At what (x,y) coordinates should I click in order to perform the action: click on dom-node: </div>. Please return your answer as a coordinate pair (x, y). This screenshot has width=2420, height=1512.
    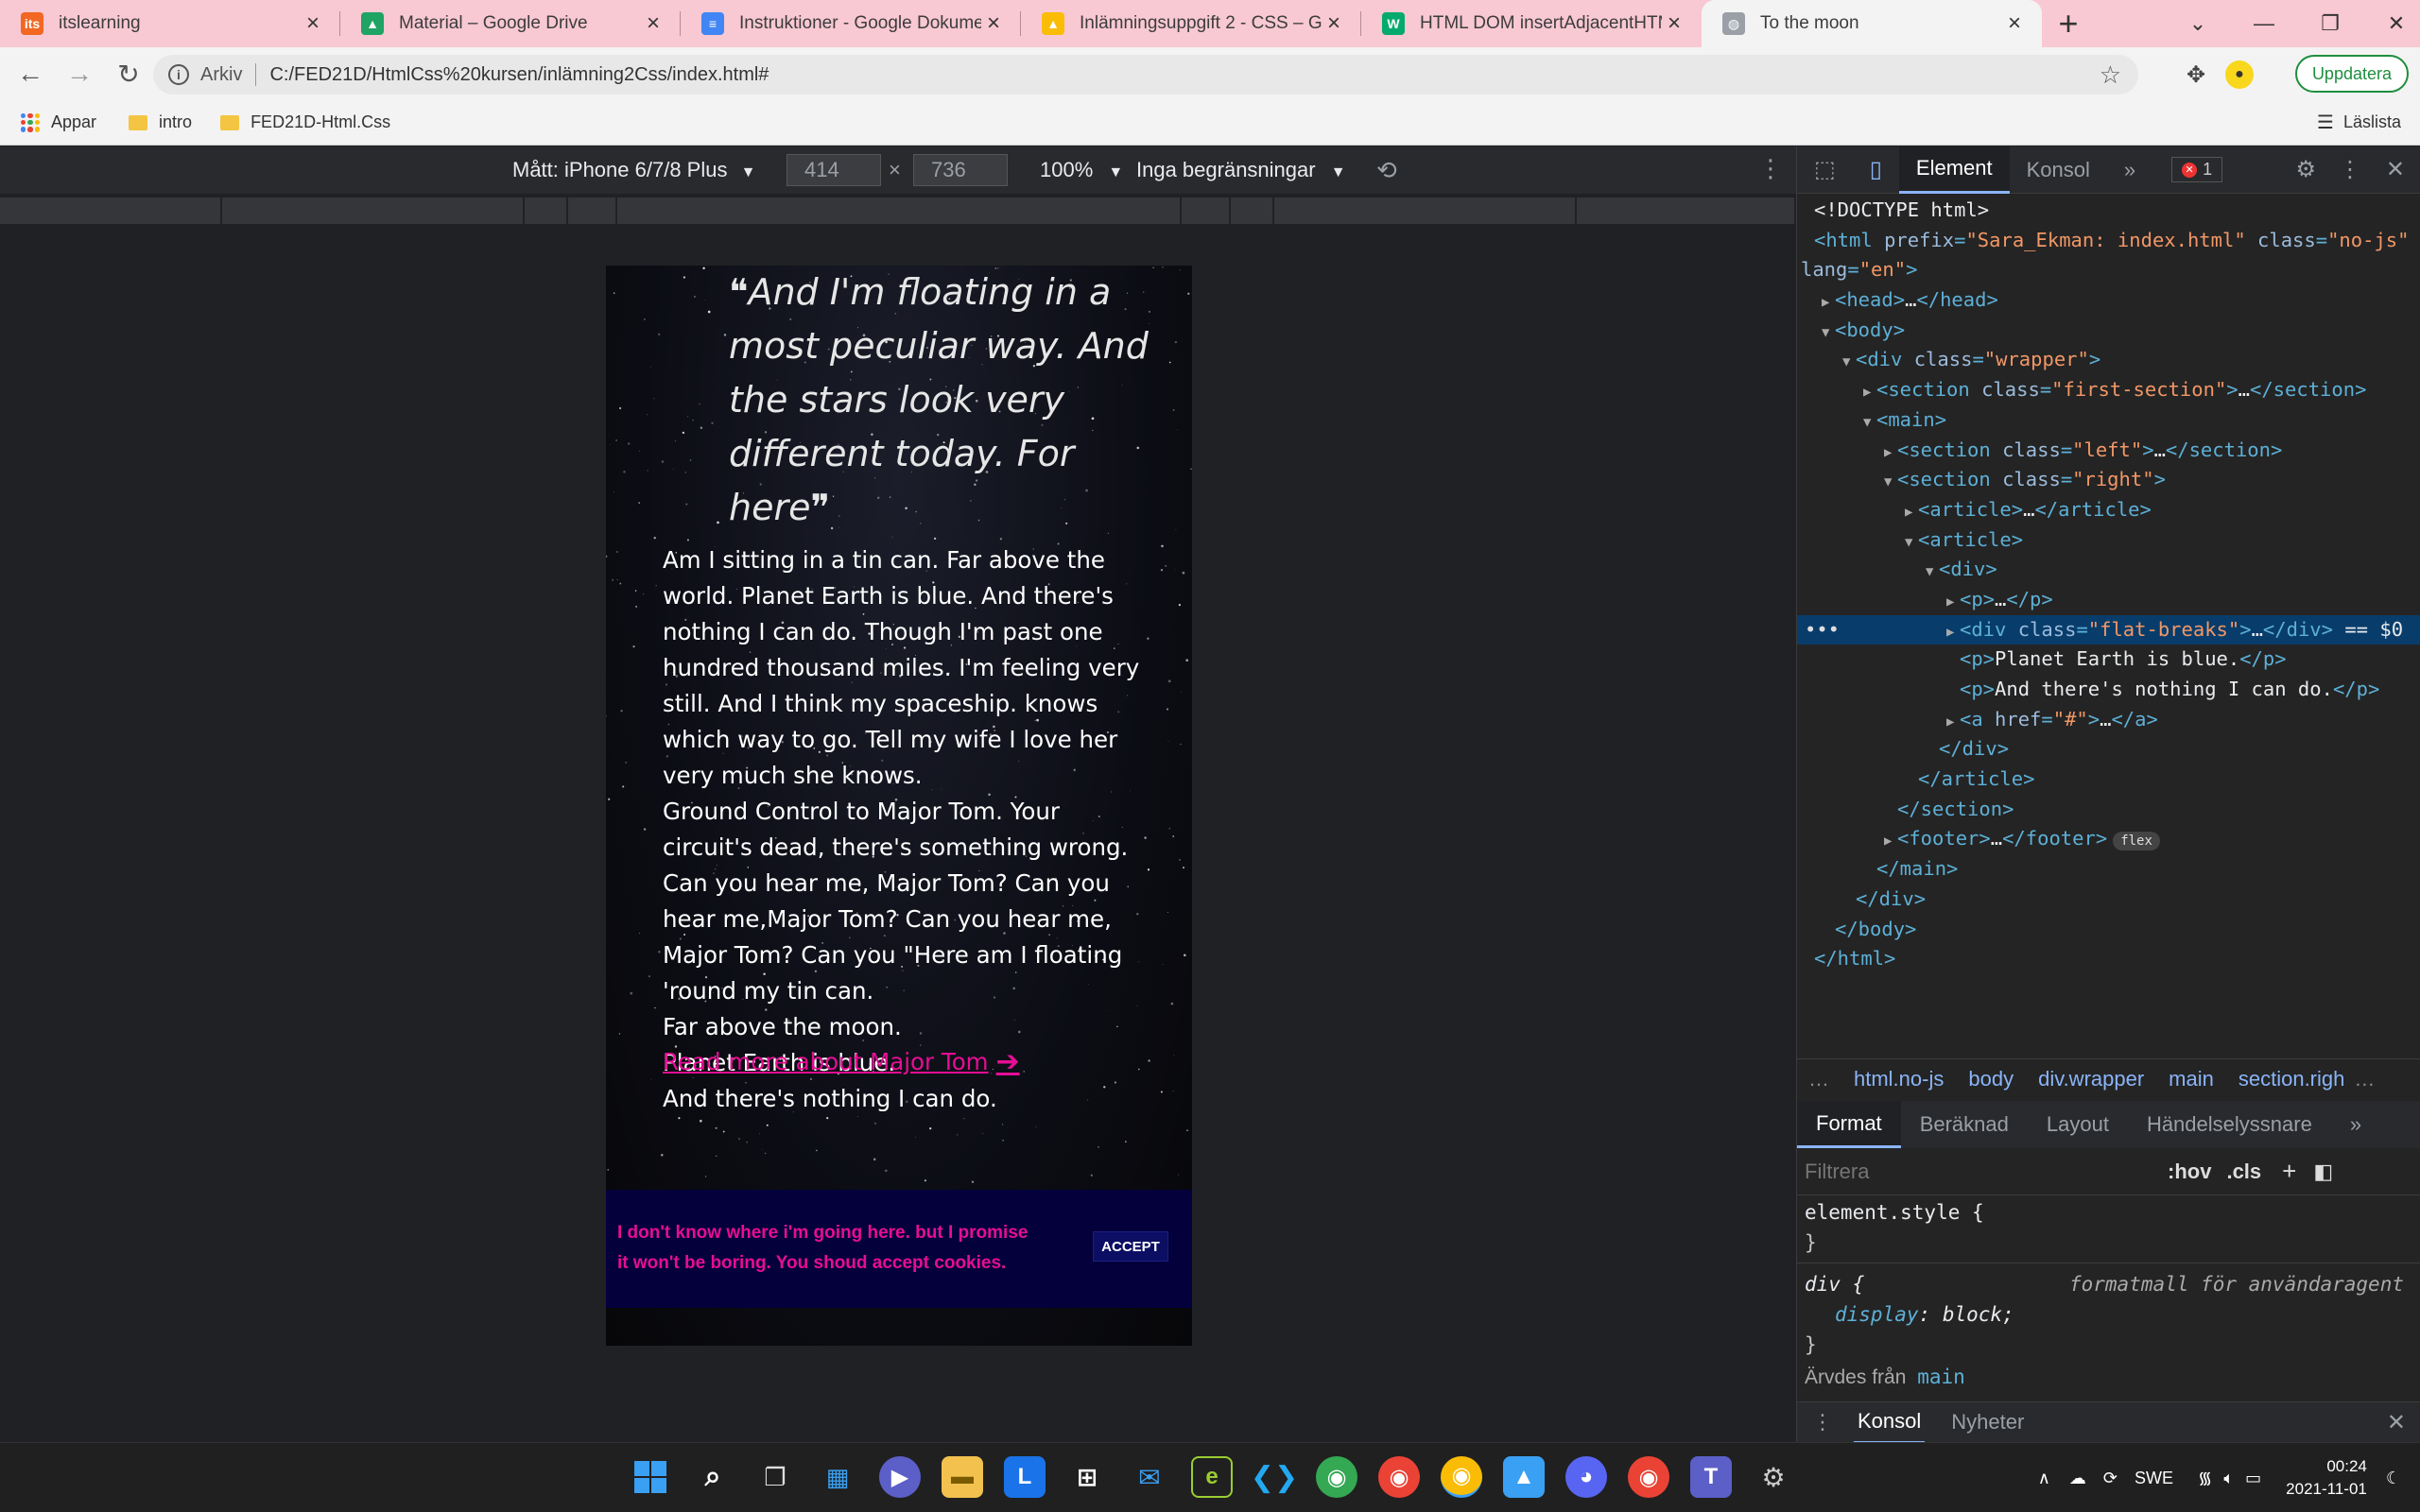
    Looking at the image, I should click on (2108, 749).